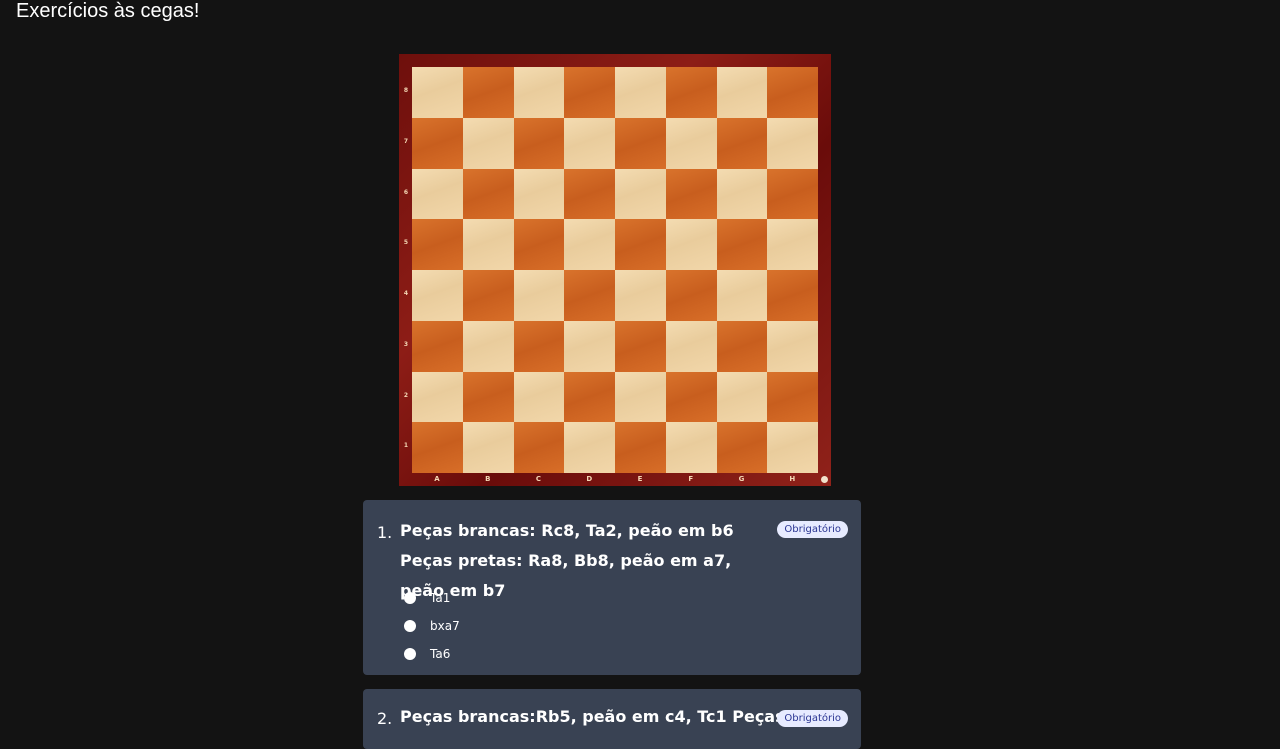 The width and height of the screenshot is (1280, 749). What do you see at coordinates (488, 295) in the screenshot?
I see `board-square-b4` at bounding box center [488, 295].